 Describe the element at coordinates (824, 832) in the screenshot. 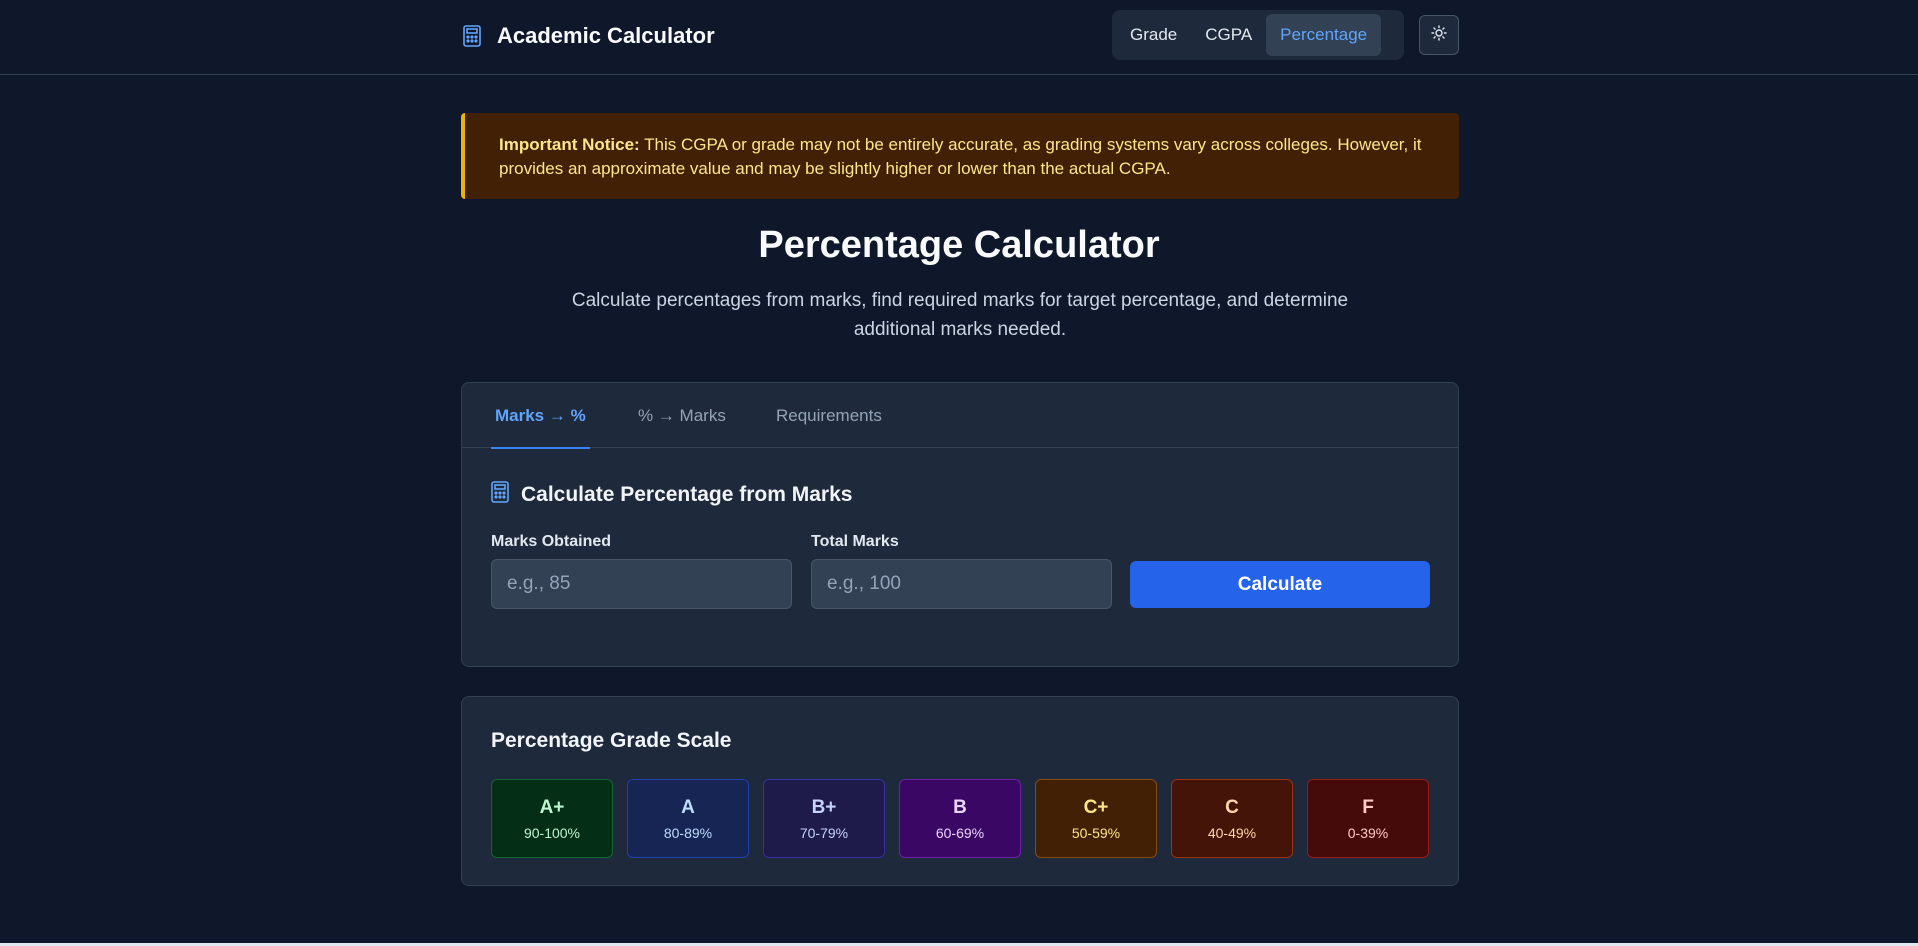

I see `grade-range: 70-79%` at that location.